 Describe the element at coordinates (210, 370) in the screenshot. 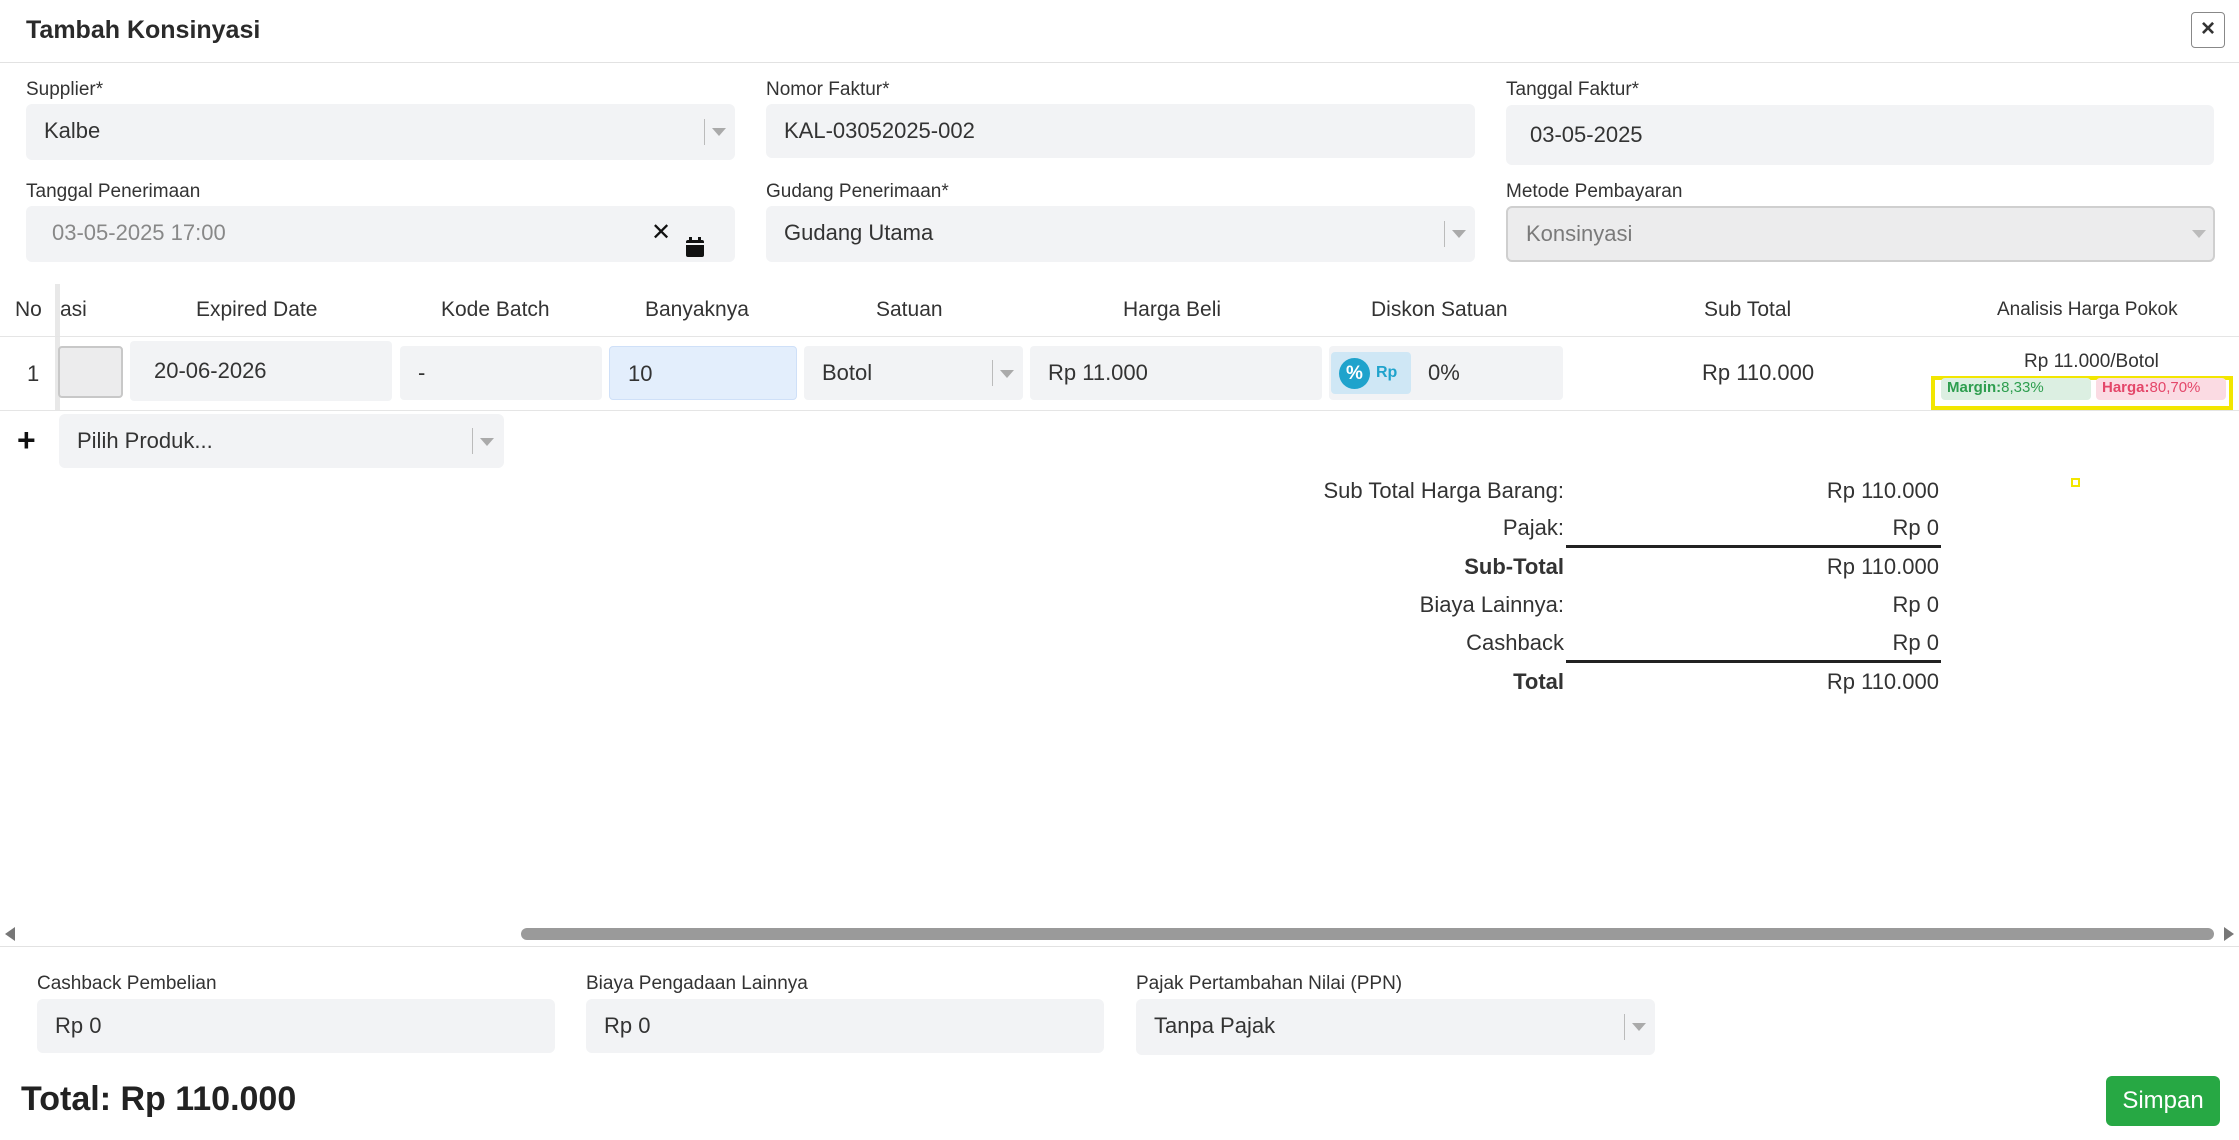

I see `expired-date-value: 20-06-2026` at that location.